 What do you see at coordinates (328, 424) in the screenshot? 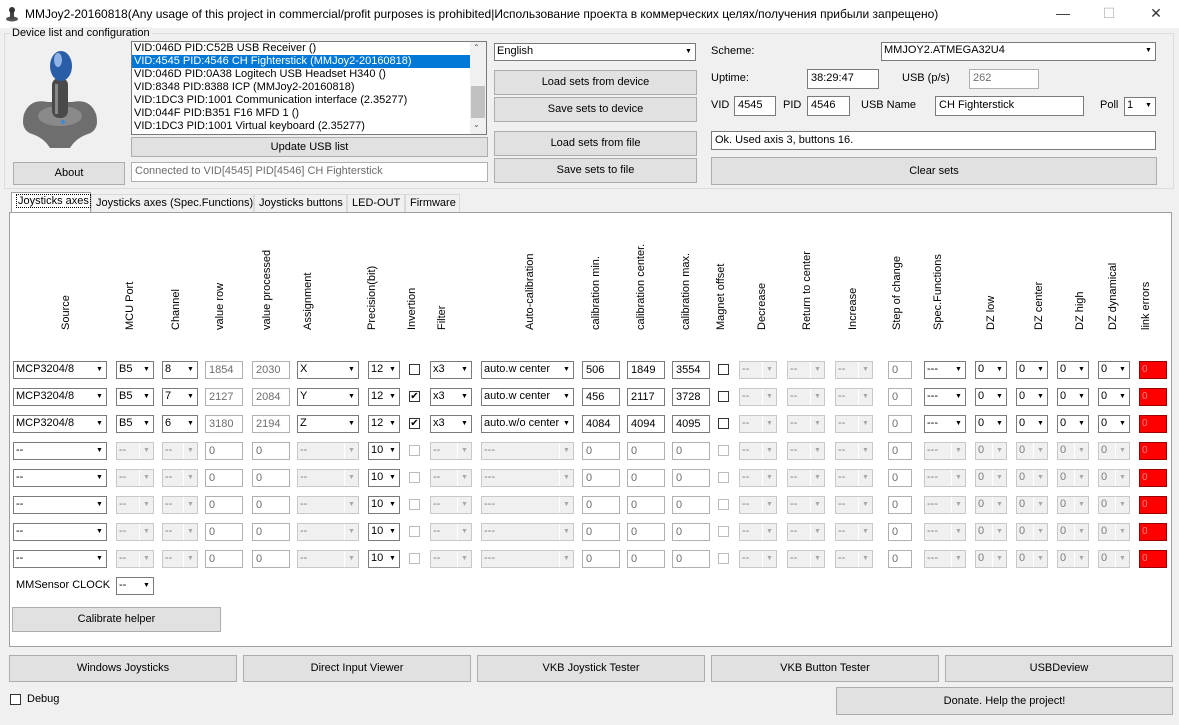
I see `assignment-select: Z ▼` at bounding box center [328, 424].